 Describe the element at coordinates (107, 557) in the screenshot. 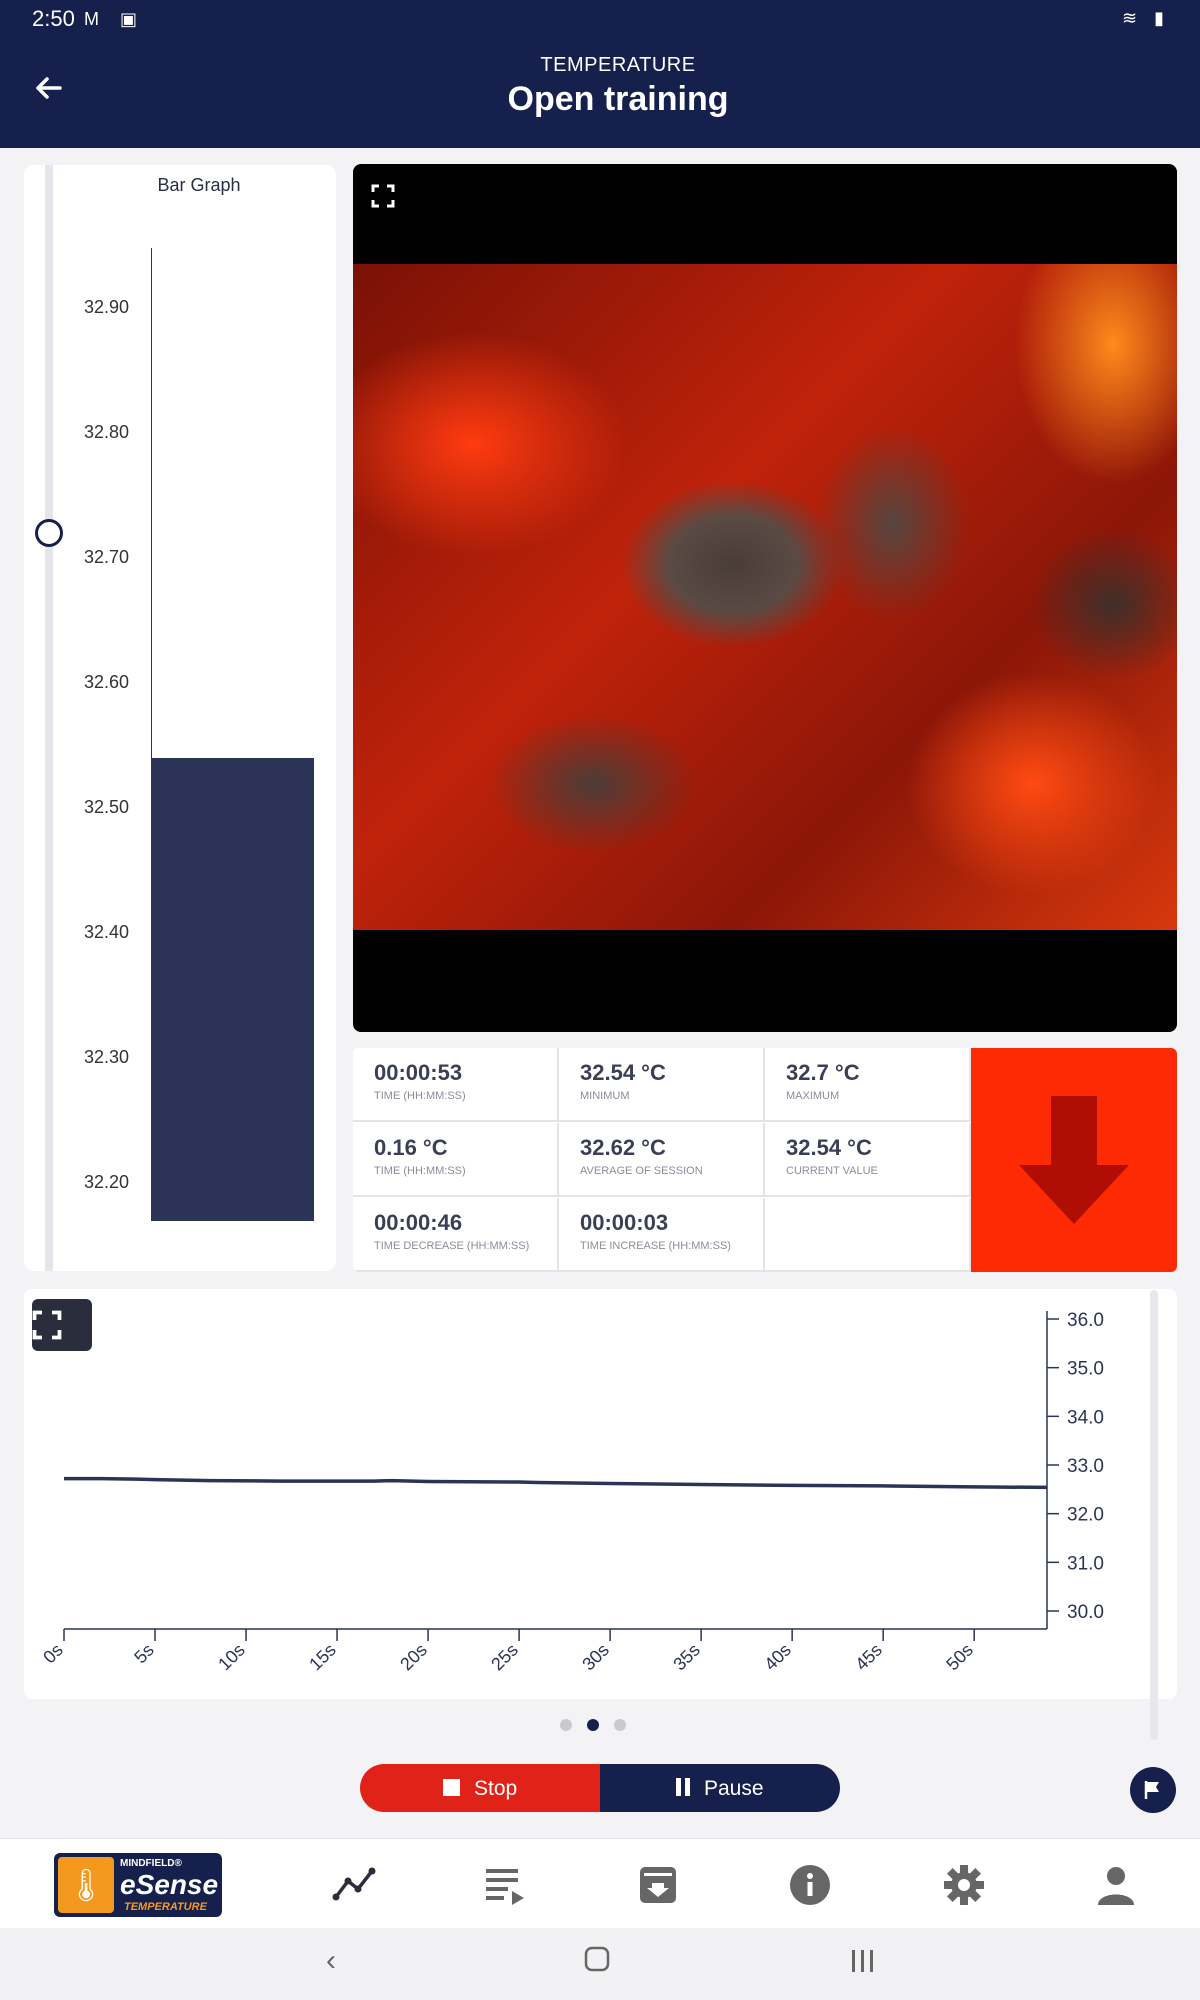

I see `bar-graph-tick: 32.70` at that location.